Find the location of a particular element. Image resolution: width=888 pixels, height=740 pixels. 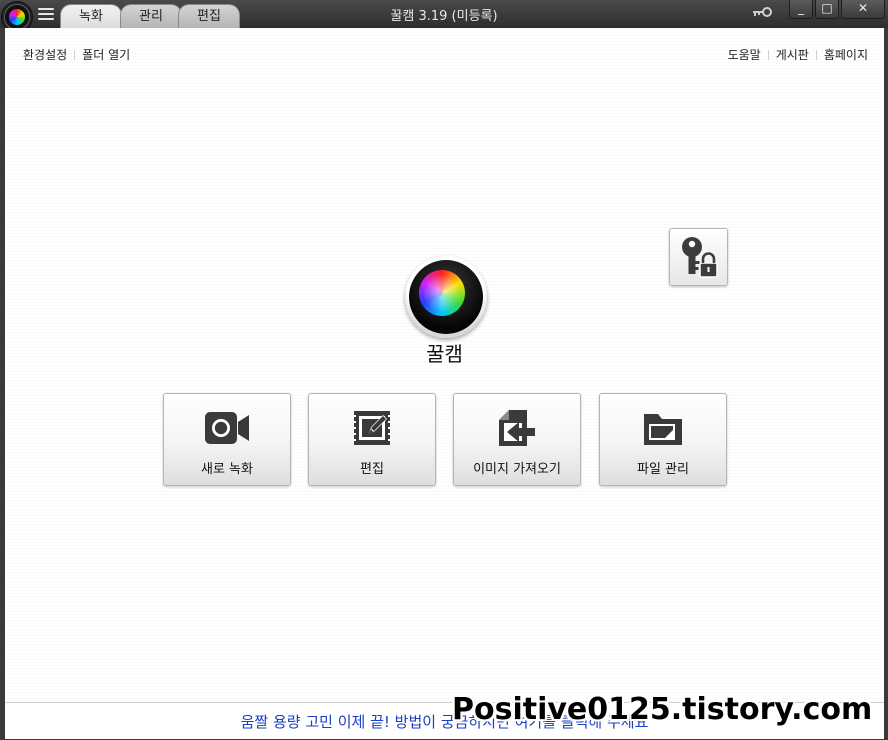

top-left-links: 환경설정 폴더 열기 is located at coordinates (76, 54).